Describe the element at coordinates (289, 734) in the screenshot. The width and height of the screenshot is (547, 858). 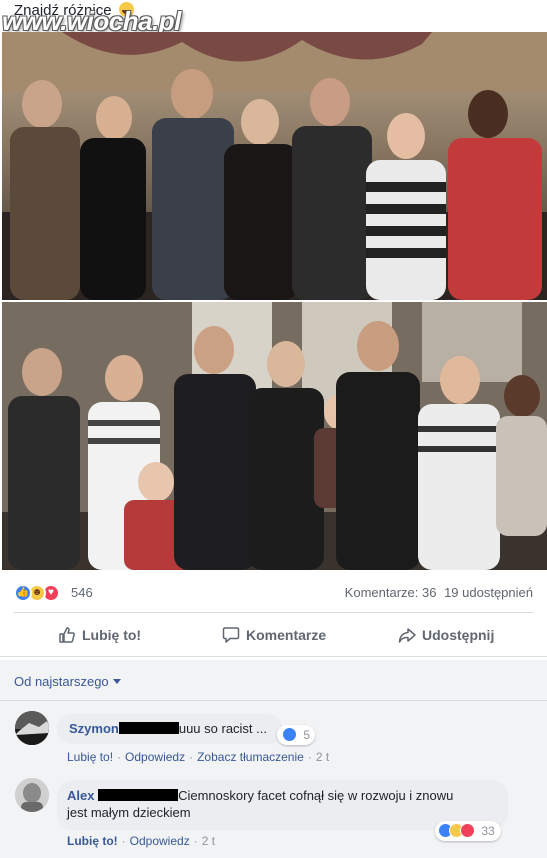
I see `like-reaction-icon` at that location.